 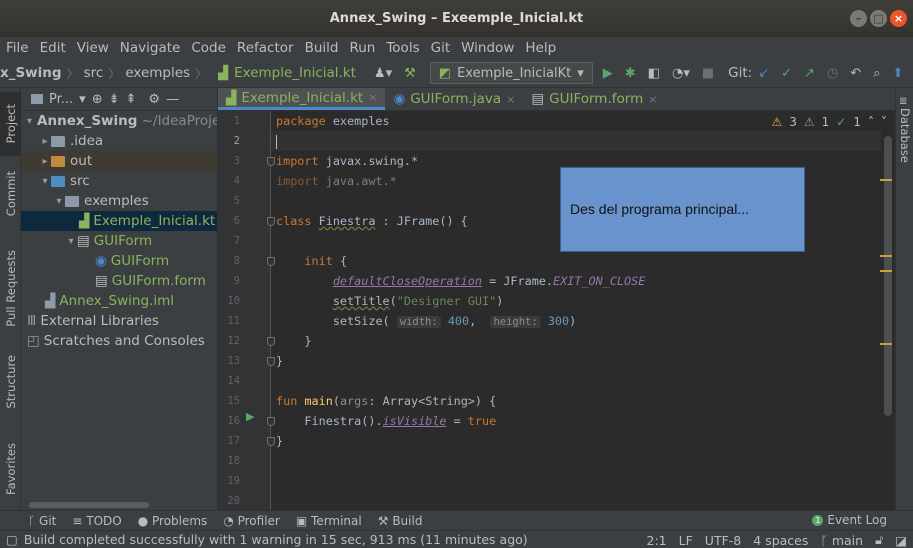 I want to click on menu-window: Window, so click(x=487, y=48).